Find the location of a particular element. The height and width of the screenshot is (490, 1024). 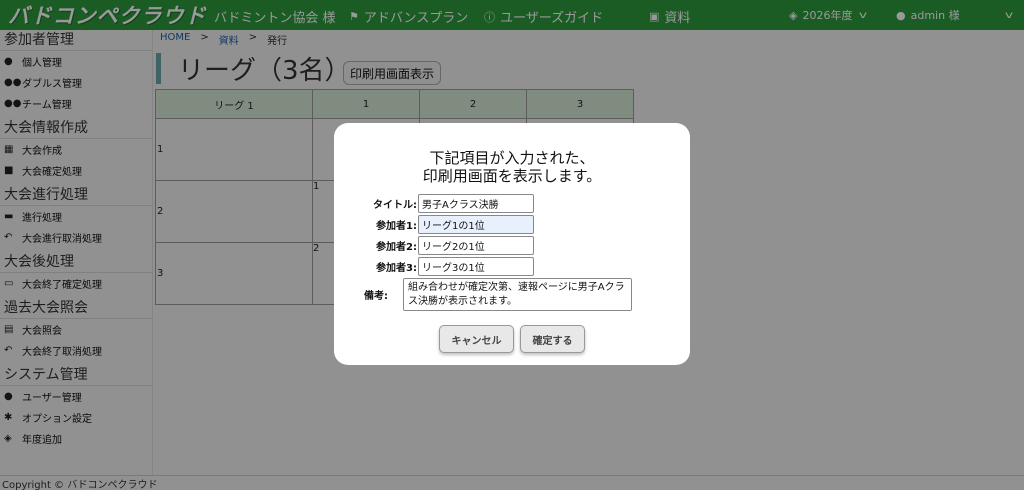

dialog-message-line: 印刷用画面を表示します。 is located at coordinates (512, 176).